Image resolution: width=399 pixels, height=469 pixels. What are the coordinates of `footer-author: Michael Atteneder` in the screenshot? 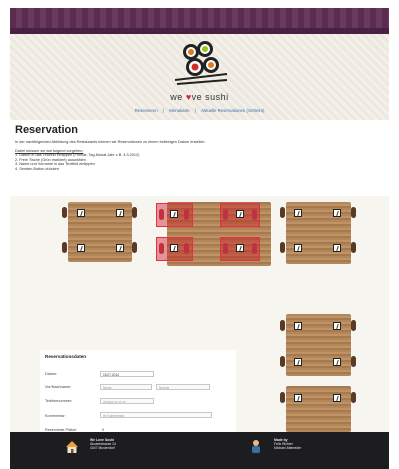 It's located at (288, 448).